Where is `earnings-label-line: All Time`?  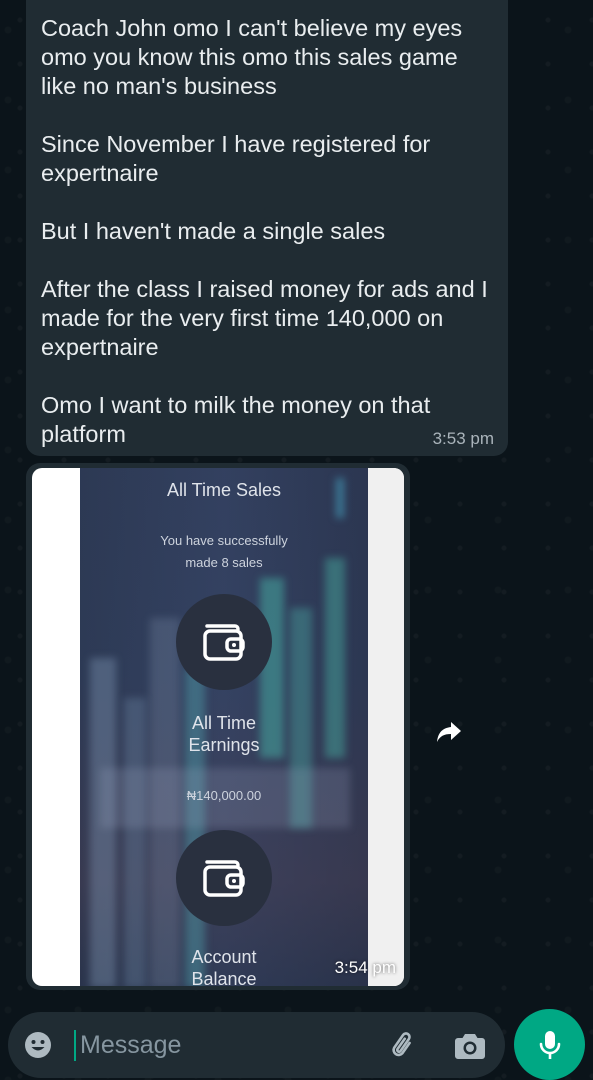
earnings-label-line: All Time is located at coordinates (223, 723).